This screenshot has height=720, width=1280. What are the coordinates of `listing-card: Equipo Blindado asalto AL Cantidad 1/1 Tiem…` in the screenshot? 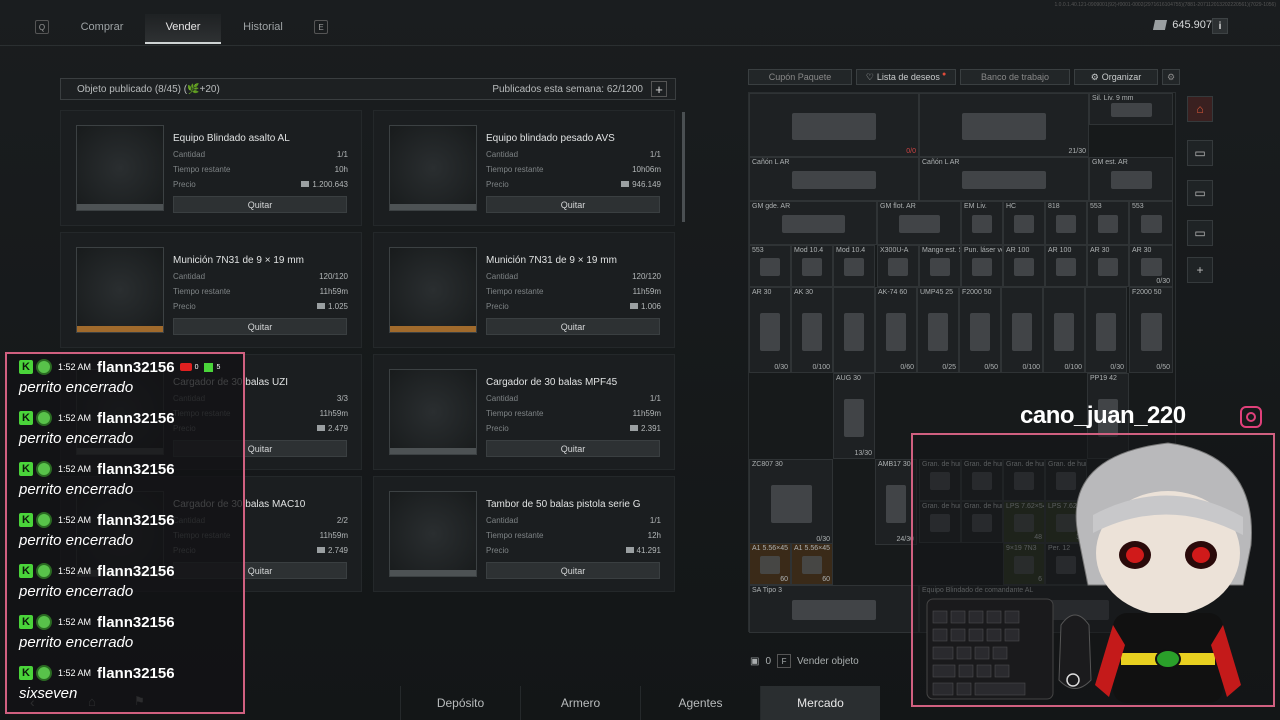 It's located at (211, 168).